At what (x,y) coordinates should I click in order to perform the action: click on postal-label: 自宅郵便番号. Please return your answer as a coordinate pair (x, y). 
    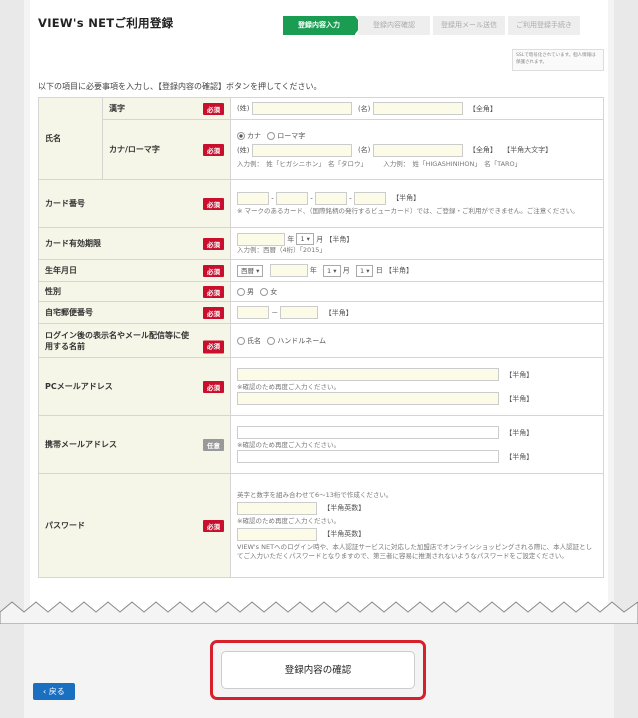
    Looking at the image, I should click on (69, 312).